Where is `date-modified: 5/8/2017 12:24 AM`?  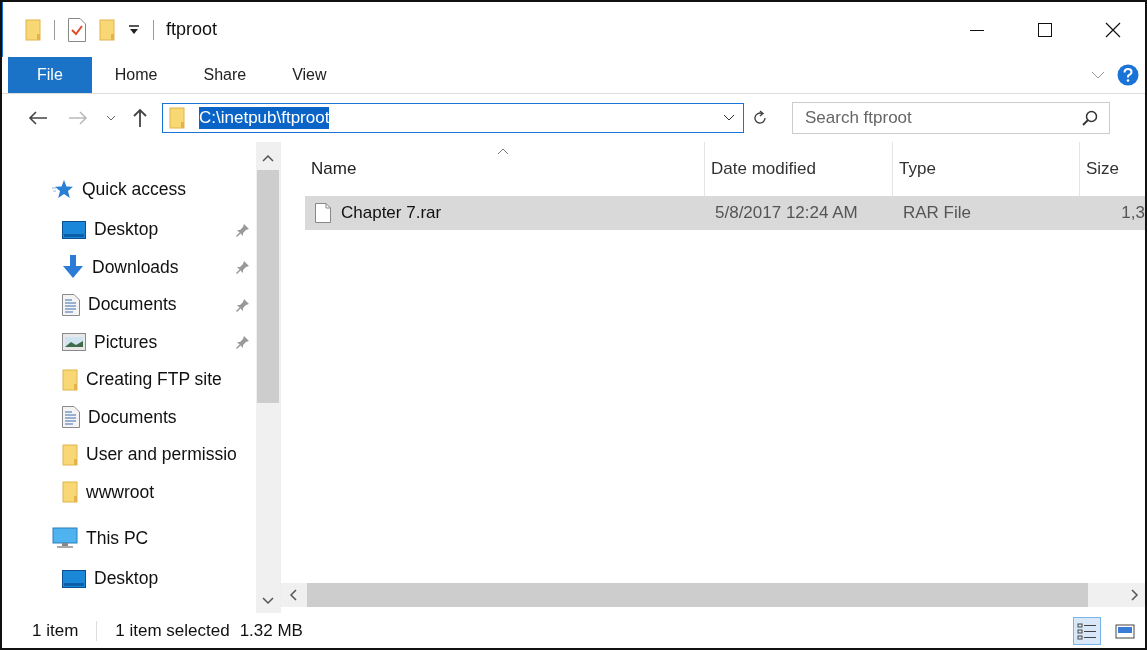
date-modified: 5/8/2017 12:24 AM is located at coordinates (786, 213).